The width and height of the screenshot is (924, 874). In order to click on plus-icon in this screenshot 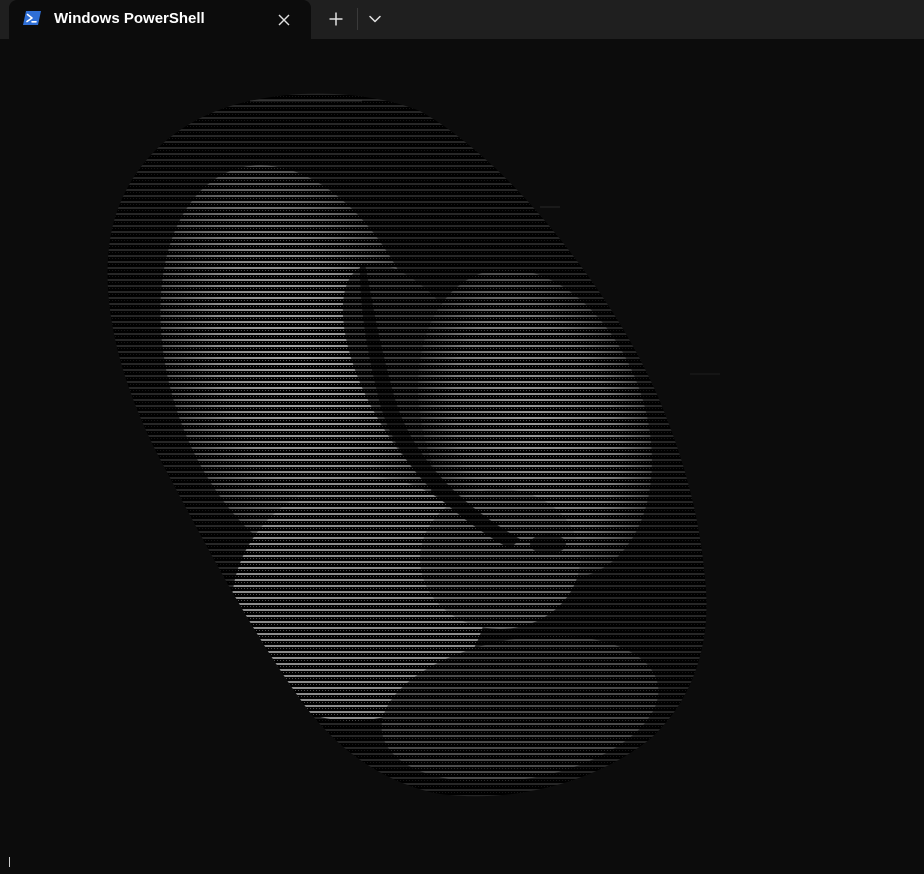, I will do `click(336, 19)`.